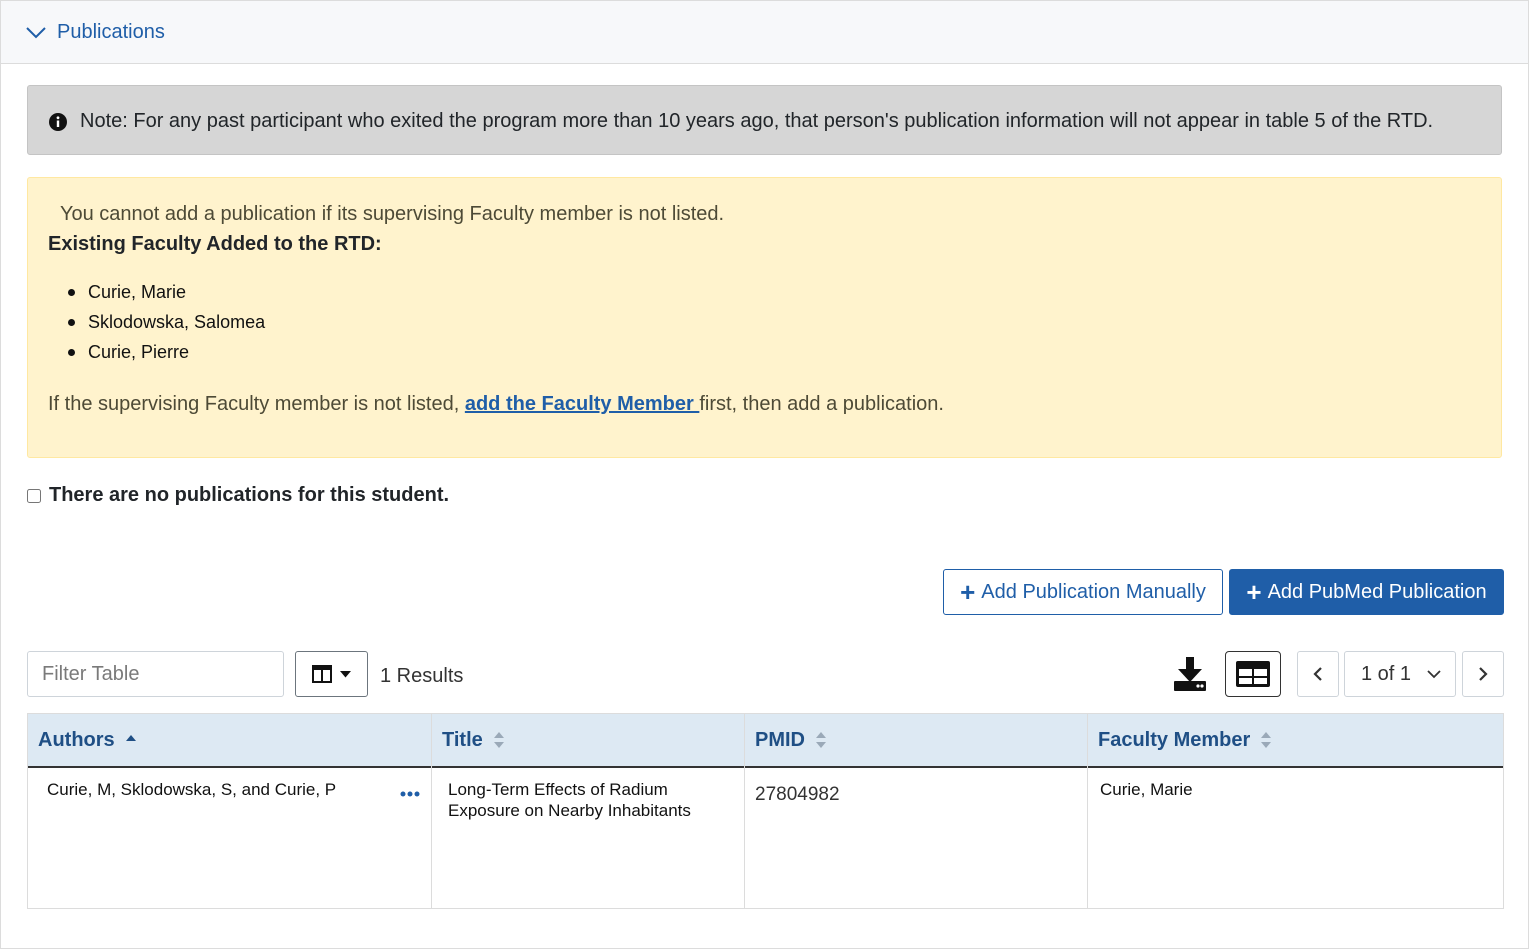 The width and height of the screenshot is (1529, 949). I want to click on faculty-list-item: Sklodowska, Salomea, so click(156, 326).